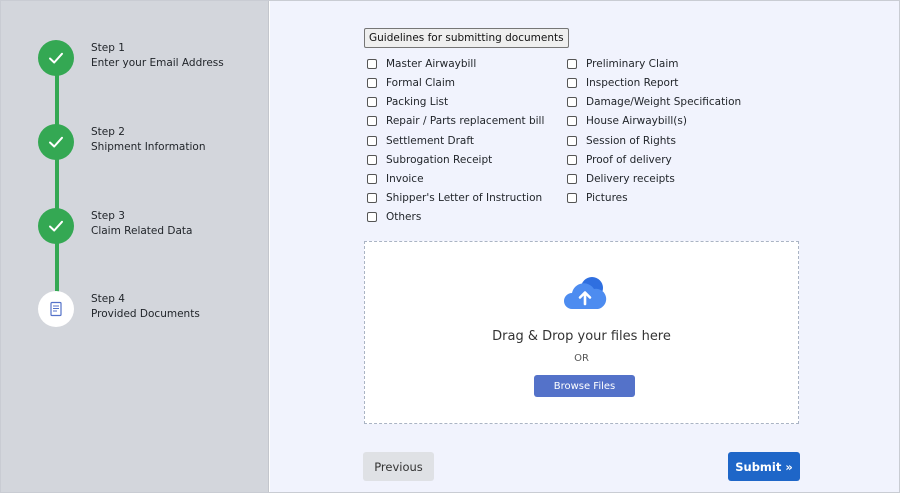 The image size is (900, 493). Describe the element at coordinates (631, 141) in the screenshot. I see `checkbox-label: Session of Rights` at that location.